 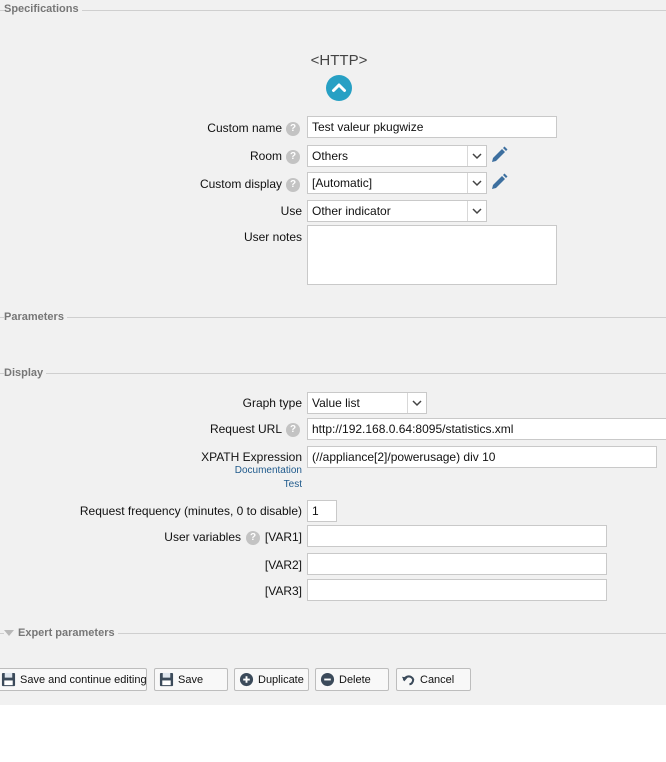 What do you see at coordinates (327, 679) in the screenshot?
I see `remove-circle-icon` at bounding box center [327, 679].